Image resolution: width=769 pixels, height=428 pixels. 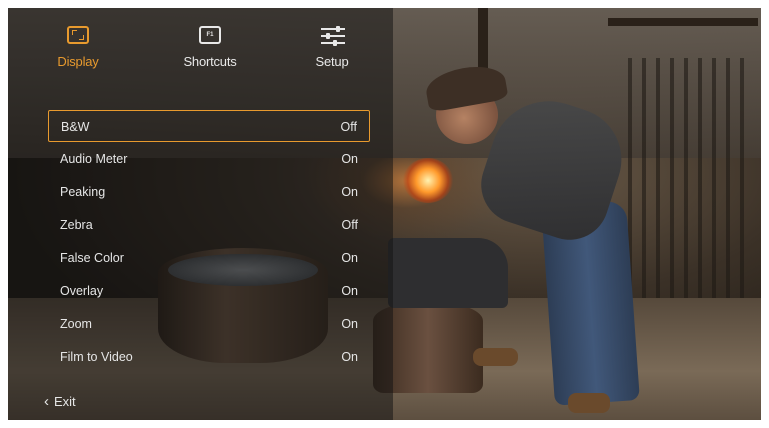 I want to click on tab-display: Display, so click(x=78, y=47).